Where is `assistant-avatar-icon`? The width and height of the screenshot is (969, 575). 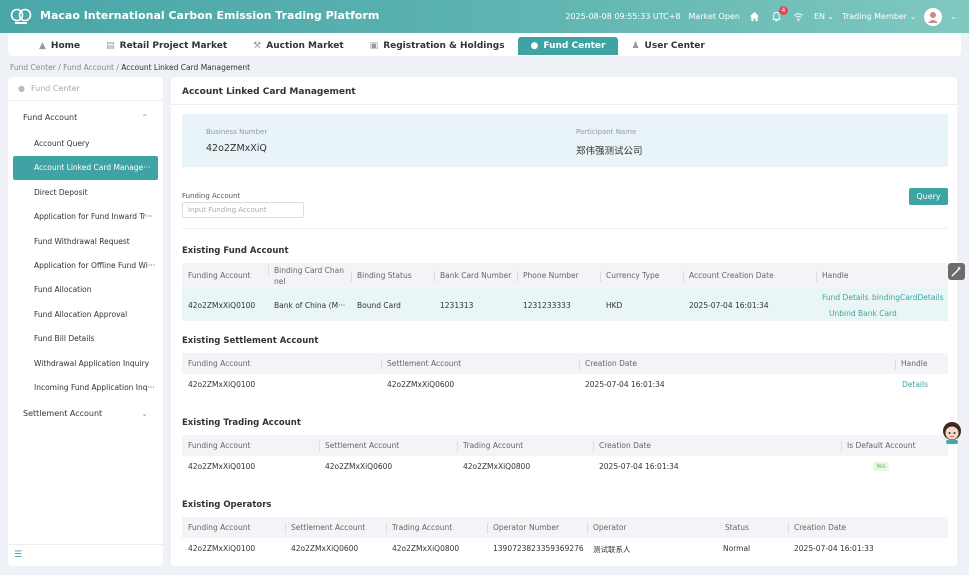
assistant-avatar-icon is located at coordinates (952, 432).